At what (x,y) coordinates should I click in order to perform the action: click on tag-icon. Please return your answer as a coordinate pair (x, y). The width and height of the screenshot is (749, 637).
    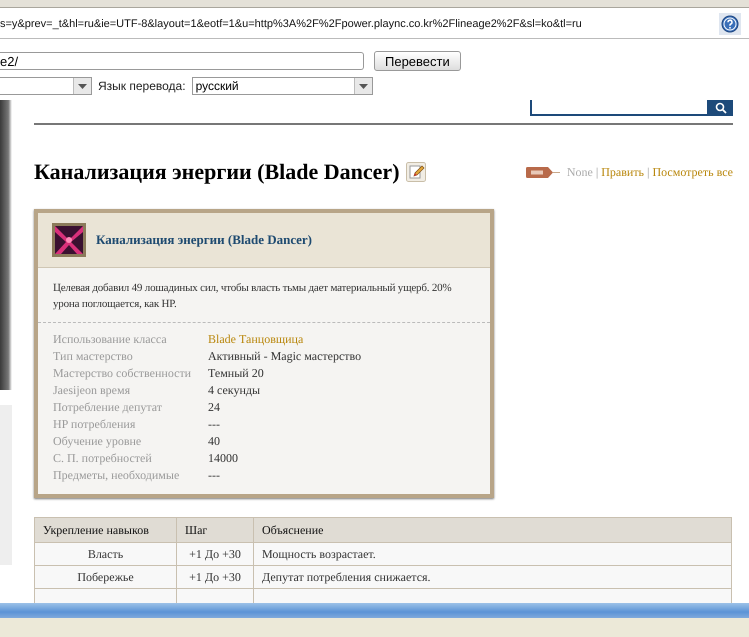
    Looking at the image, I should click on (543, 172).